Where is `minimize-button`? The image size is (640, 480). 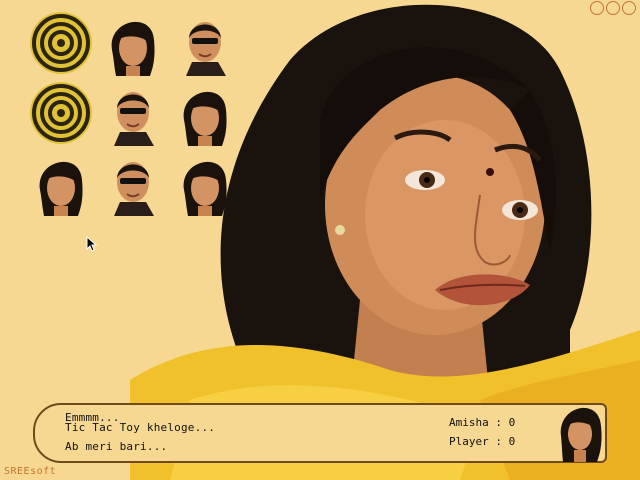 minimize-button is located at coordinates (597, 8).